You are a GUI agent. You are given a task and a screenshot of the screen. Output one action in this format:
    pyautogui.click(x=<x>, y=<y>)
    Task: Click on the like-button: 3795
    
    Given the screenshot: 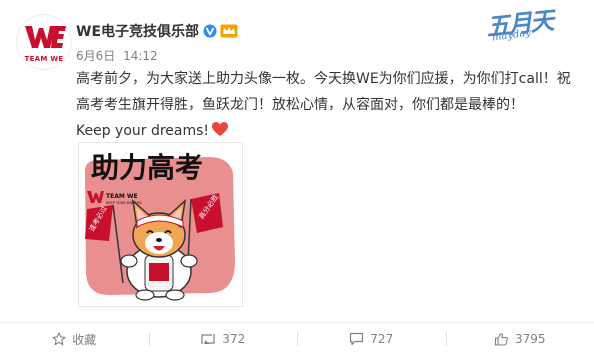 What is the action you would take?
    pyautogui.click(x=519, y=339)
    